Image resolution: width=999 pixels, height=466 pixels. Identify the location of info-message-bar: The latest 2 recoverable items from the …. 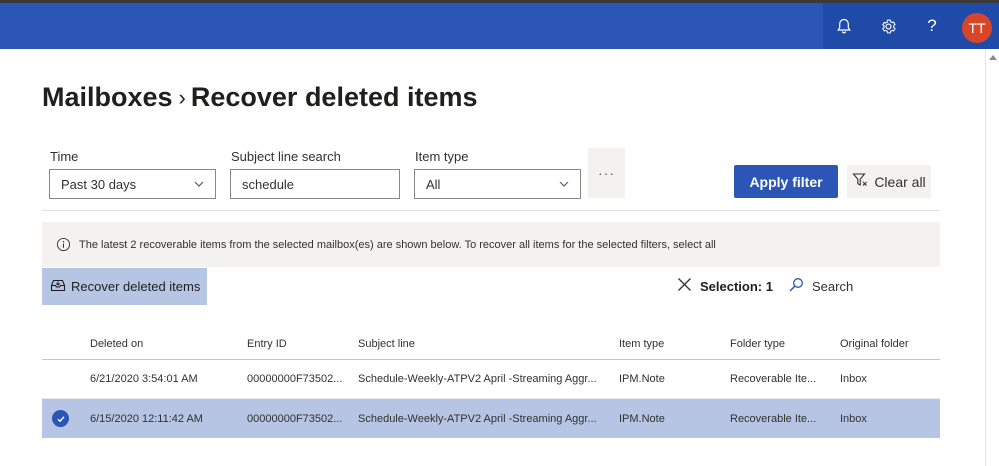
(491, 244).